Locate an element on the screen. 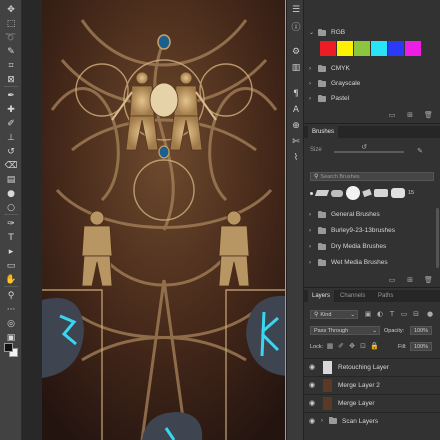 Image resolution: width=440 pixels, height=440 pixels. filter-smart-object-icon: ⊟ is located at coordinates (416, 314).